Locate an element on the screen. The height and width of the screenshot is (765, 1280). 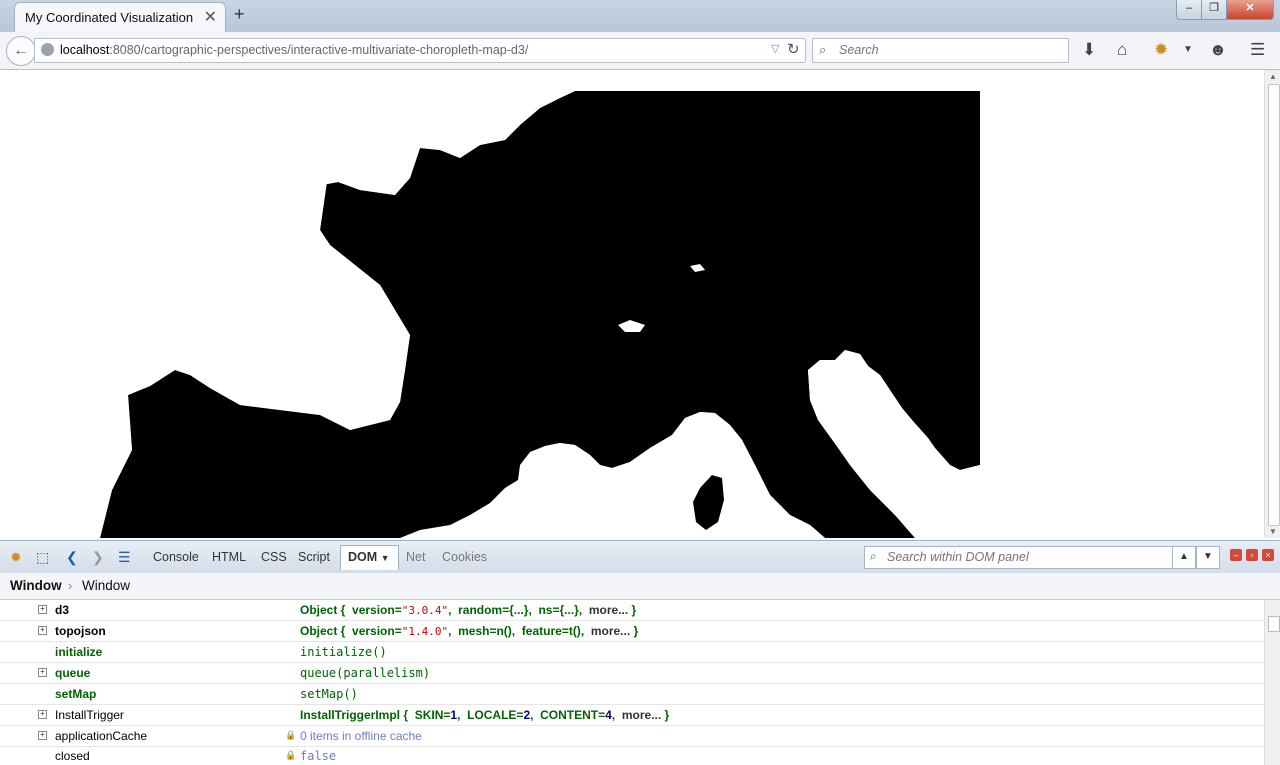
dom-row-setmap: setMap setMap() is located at coordinates (632, 694).